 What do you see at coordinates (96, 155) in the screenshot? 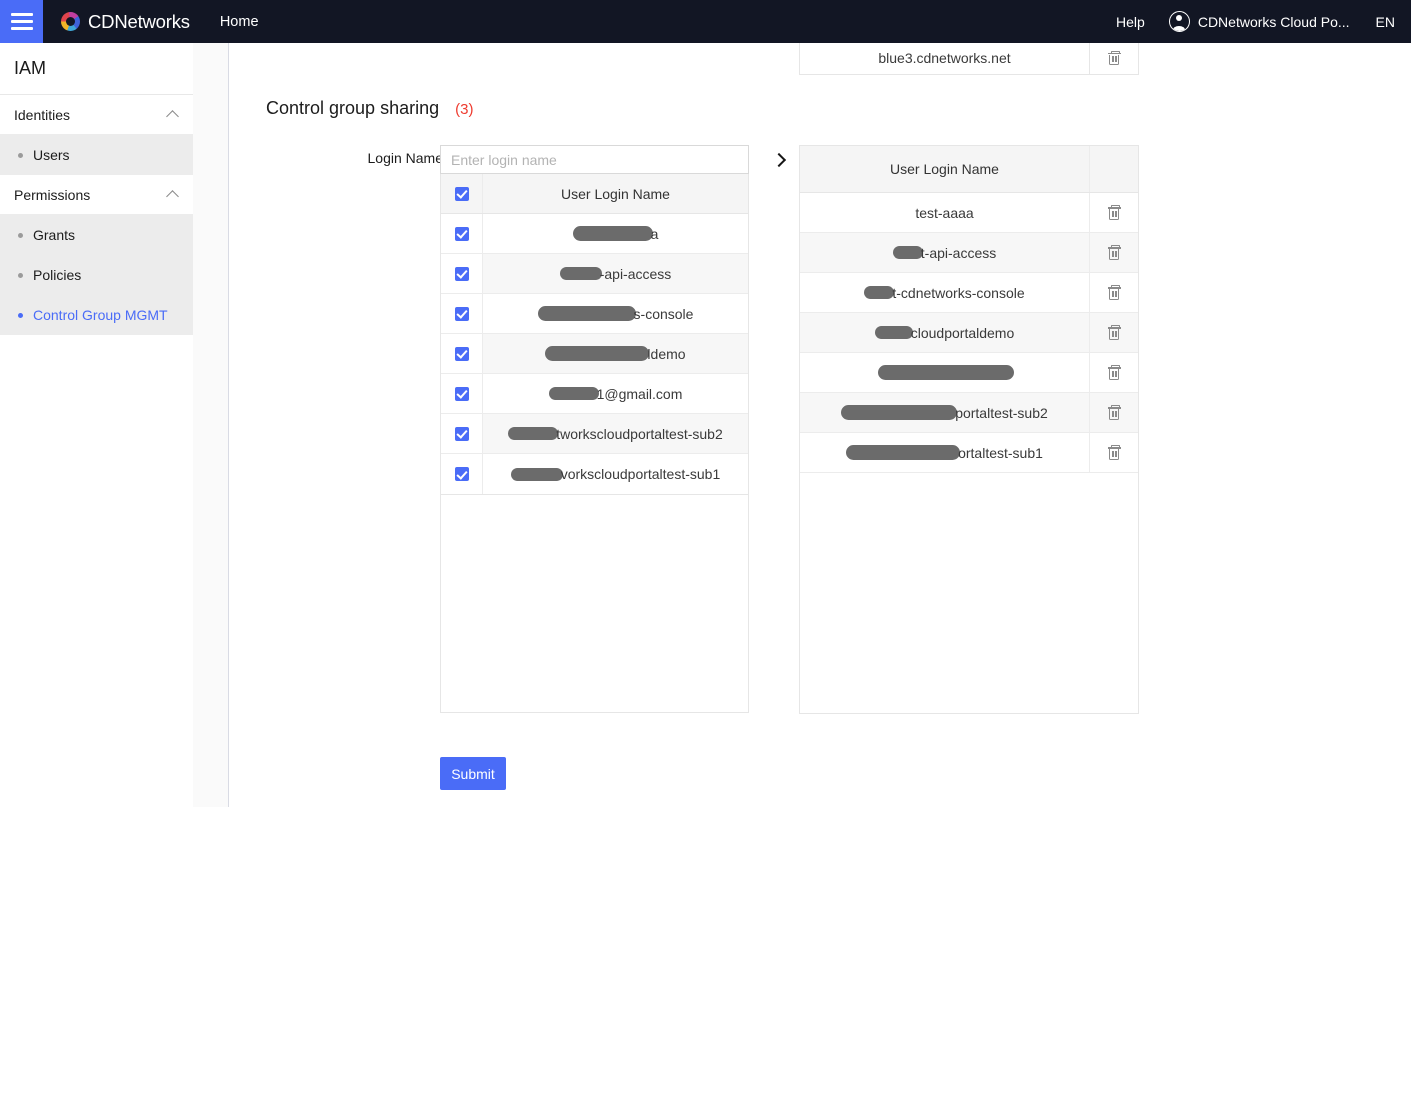
I see `sidebar-item-users: Users` at bounding box center [96, 155].